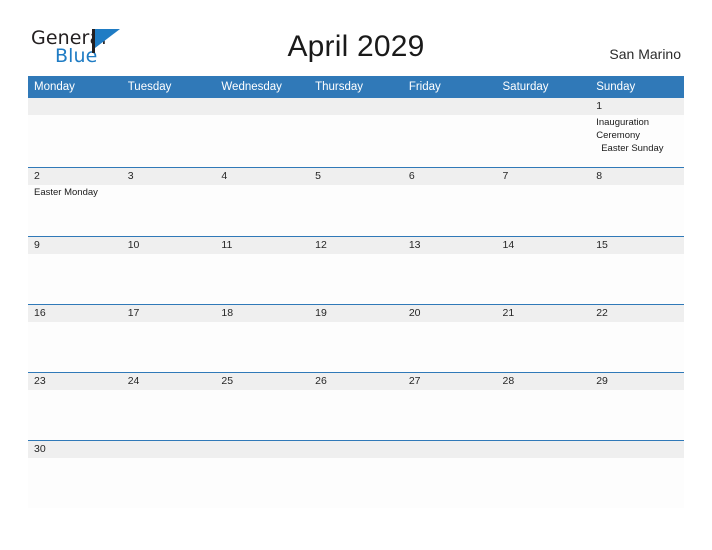 This screenshot has height=550, width=712. What do you see at coordinates (75, 313) in the screenshot?
I see `date-number-16: 16` at bounding box center [75, 313].